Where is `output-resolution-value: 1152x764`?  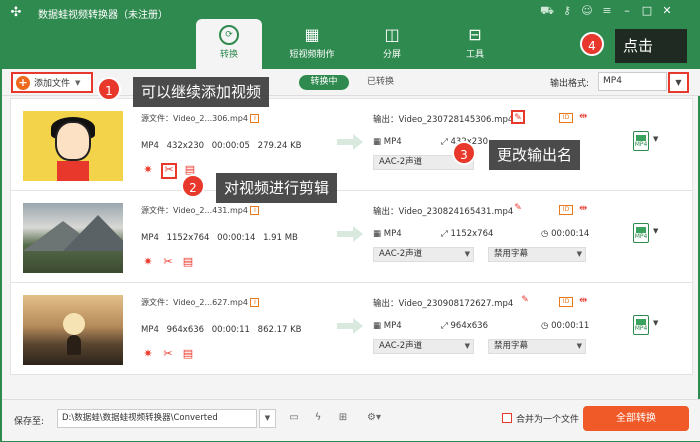 output-resolution-value: 1152x764 is located at coordinates (472, 234).